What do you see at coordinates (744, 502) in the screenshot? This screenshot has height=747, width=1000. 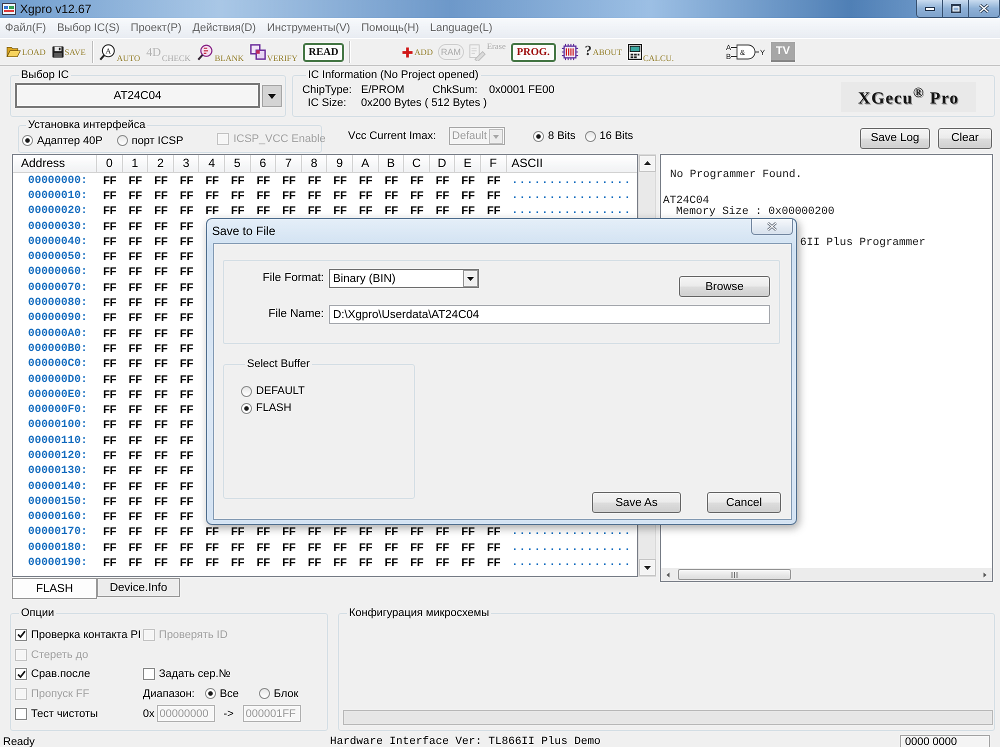 I see `dialog-button: Cancel` at bounding box center [744, 502].